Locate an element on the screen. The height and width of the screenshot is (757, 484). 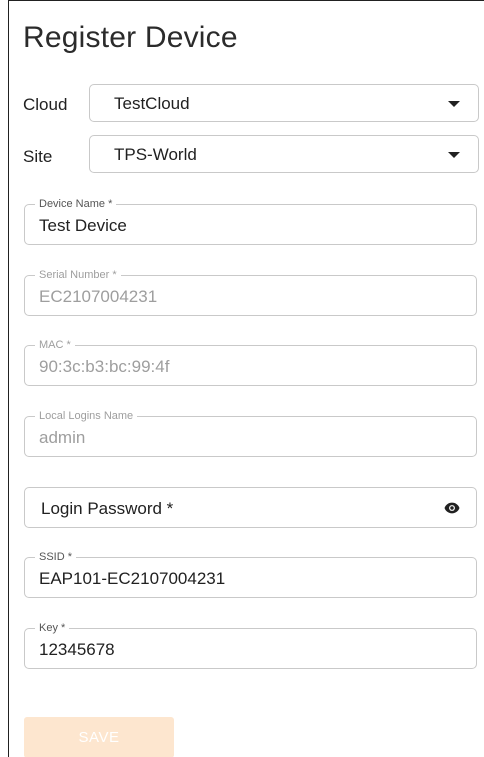
cloud-select: TestCloud is located at coordinates (284, 103).